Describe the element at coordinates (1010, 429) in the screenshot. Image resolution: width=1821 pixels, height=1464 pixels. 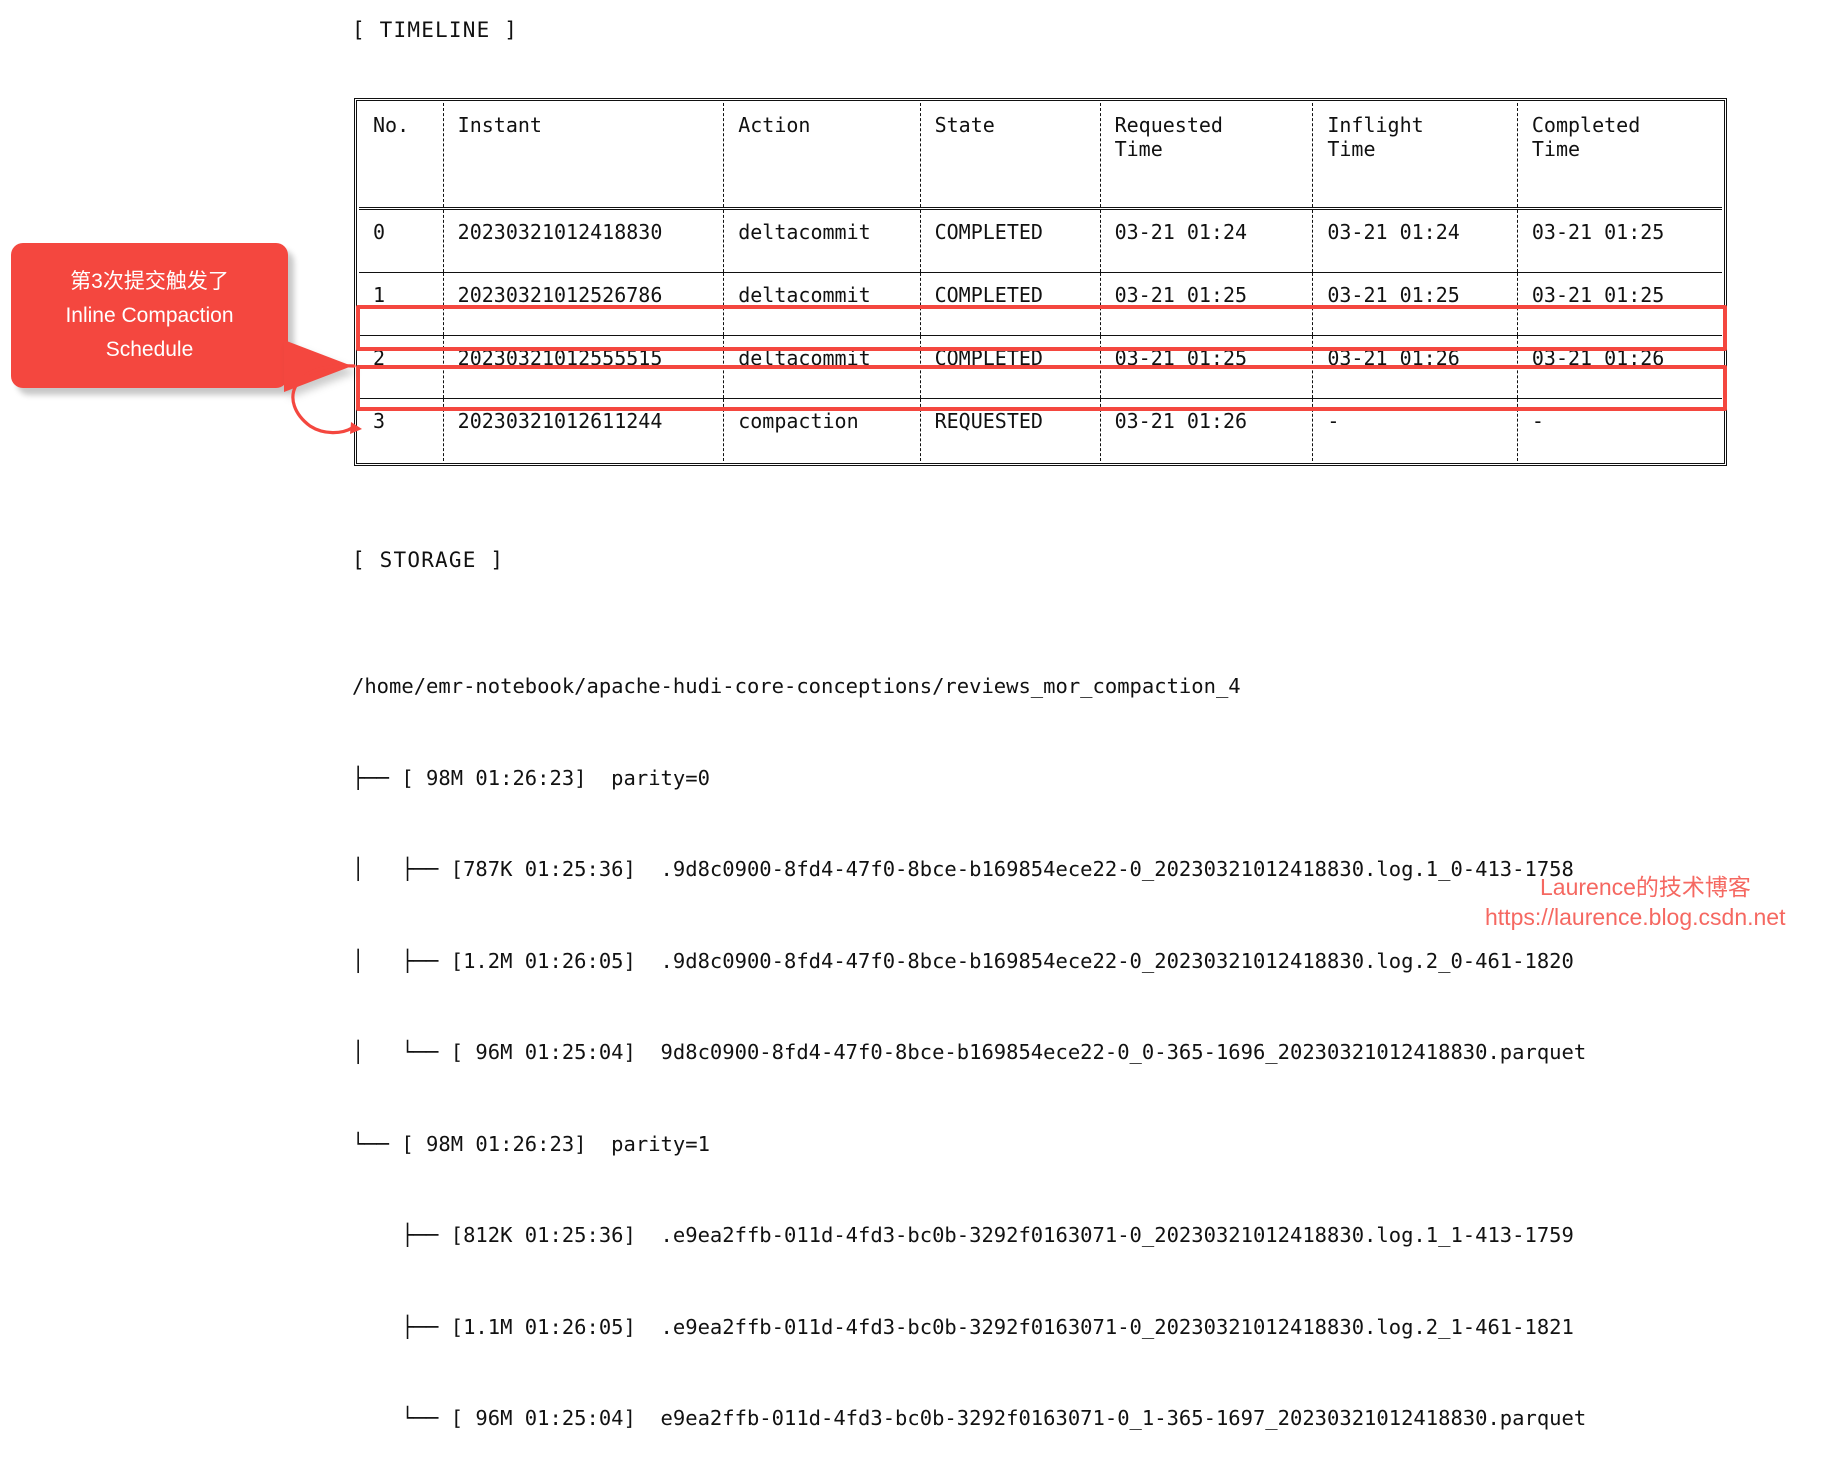
I see `cell-state: REQUESTED` at that location.